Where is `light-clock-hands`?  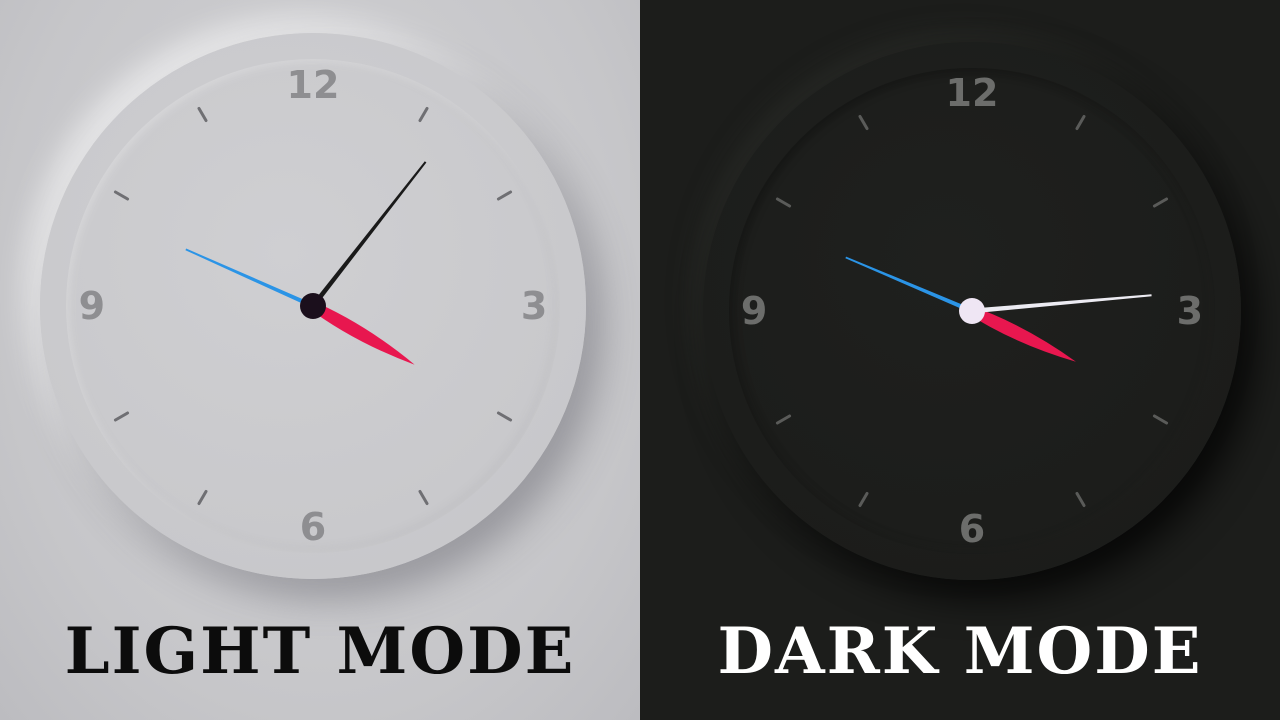 light-clock-hands is located at coordinates (306, 263).